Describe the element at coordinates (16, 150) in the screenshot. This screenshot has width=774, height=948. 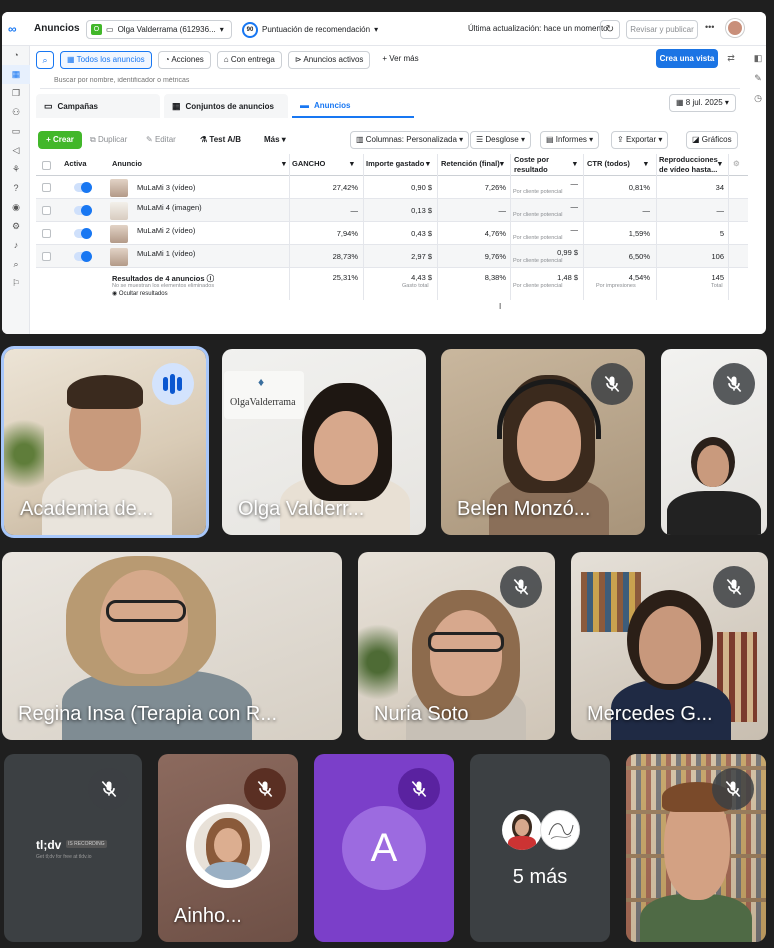
I see `megaphone-icon: ◁` at that location.